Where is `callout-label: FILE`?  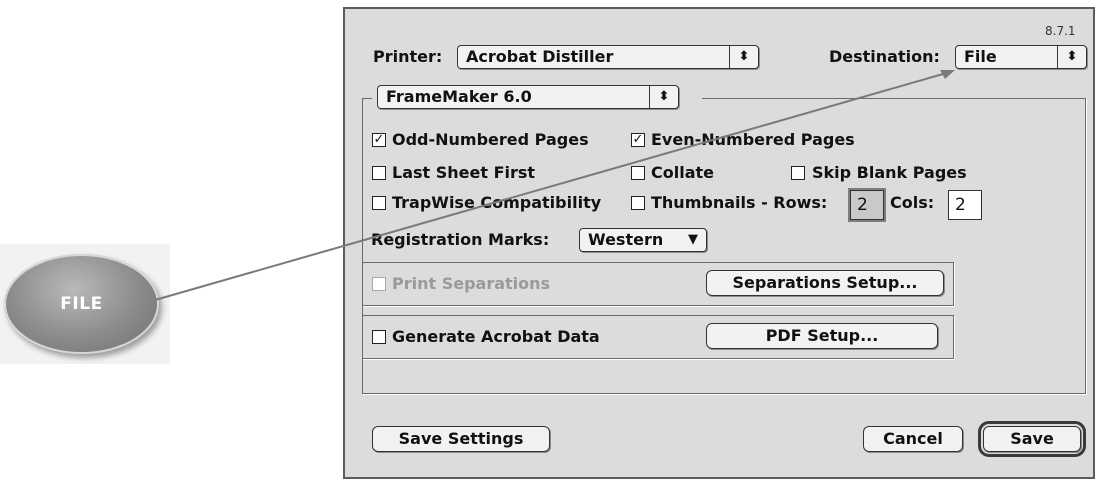
callout-label: FILE is located at coordinates (81, 304).